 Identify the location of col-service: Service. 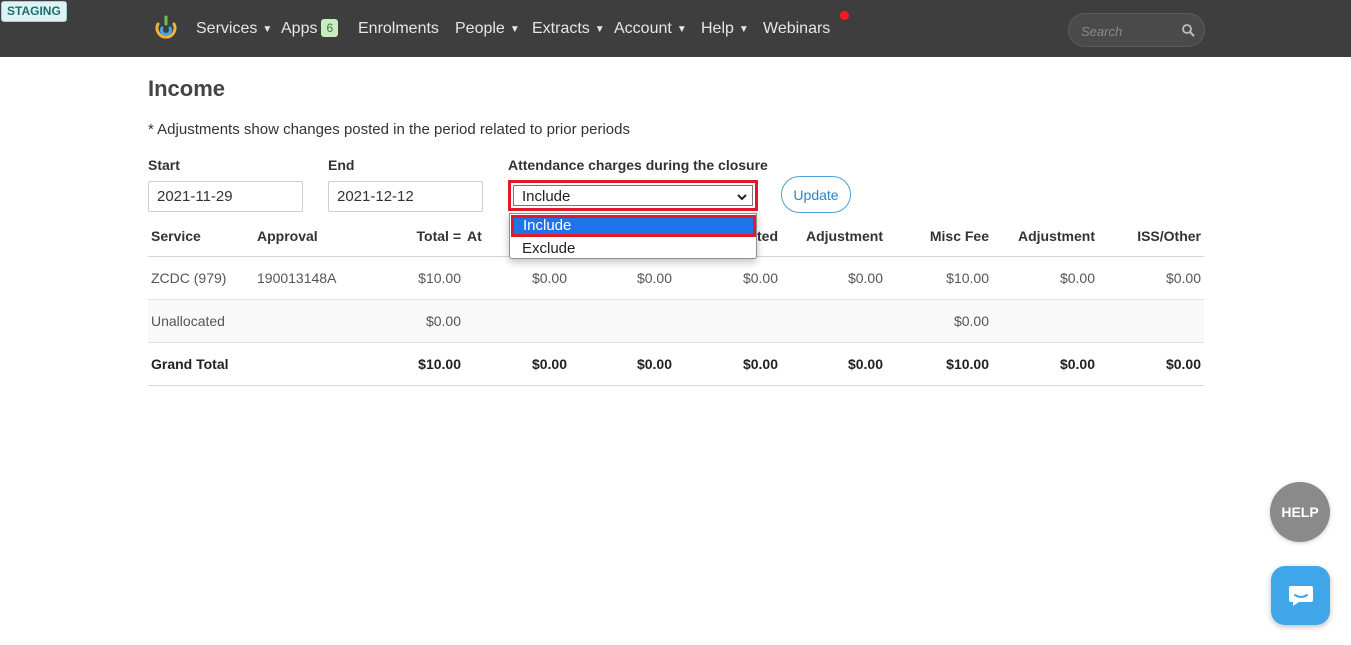
(201, 237).